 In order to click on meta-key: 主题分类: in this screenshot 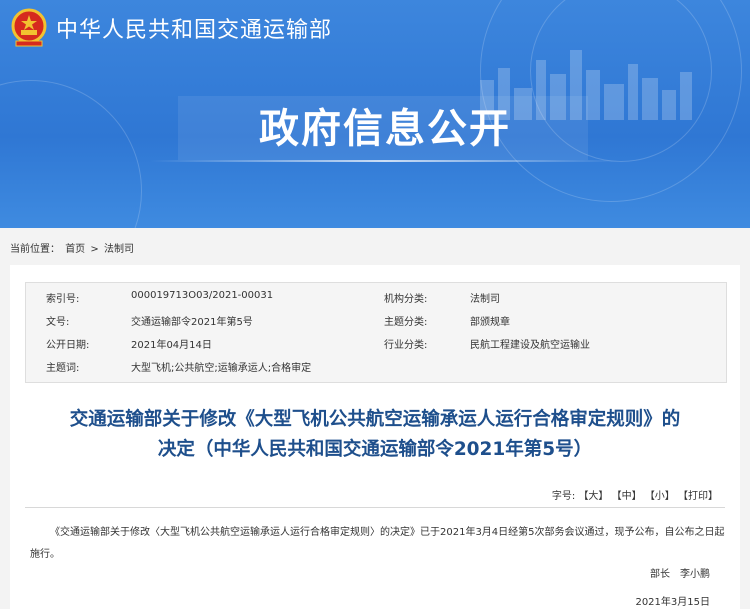, I will do `click(406, 322)`.